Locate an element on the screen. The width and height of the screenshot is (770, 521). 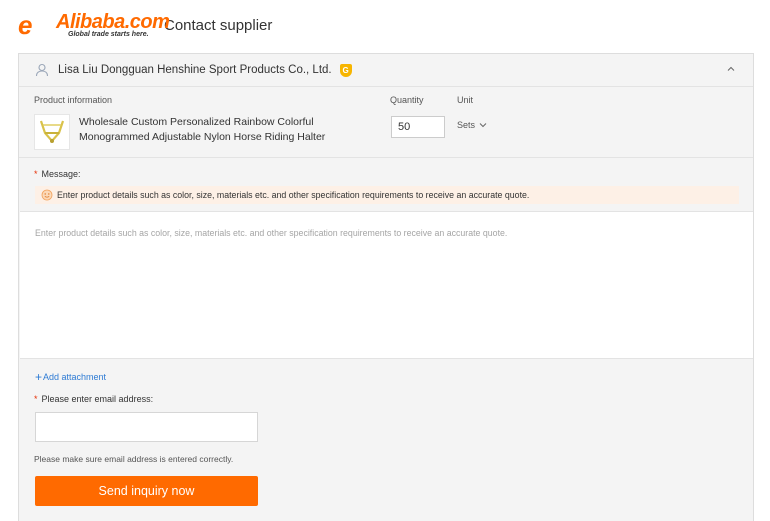
gold-supplier-badge-icon: G is located at coordinates (345, 70).